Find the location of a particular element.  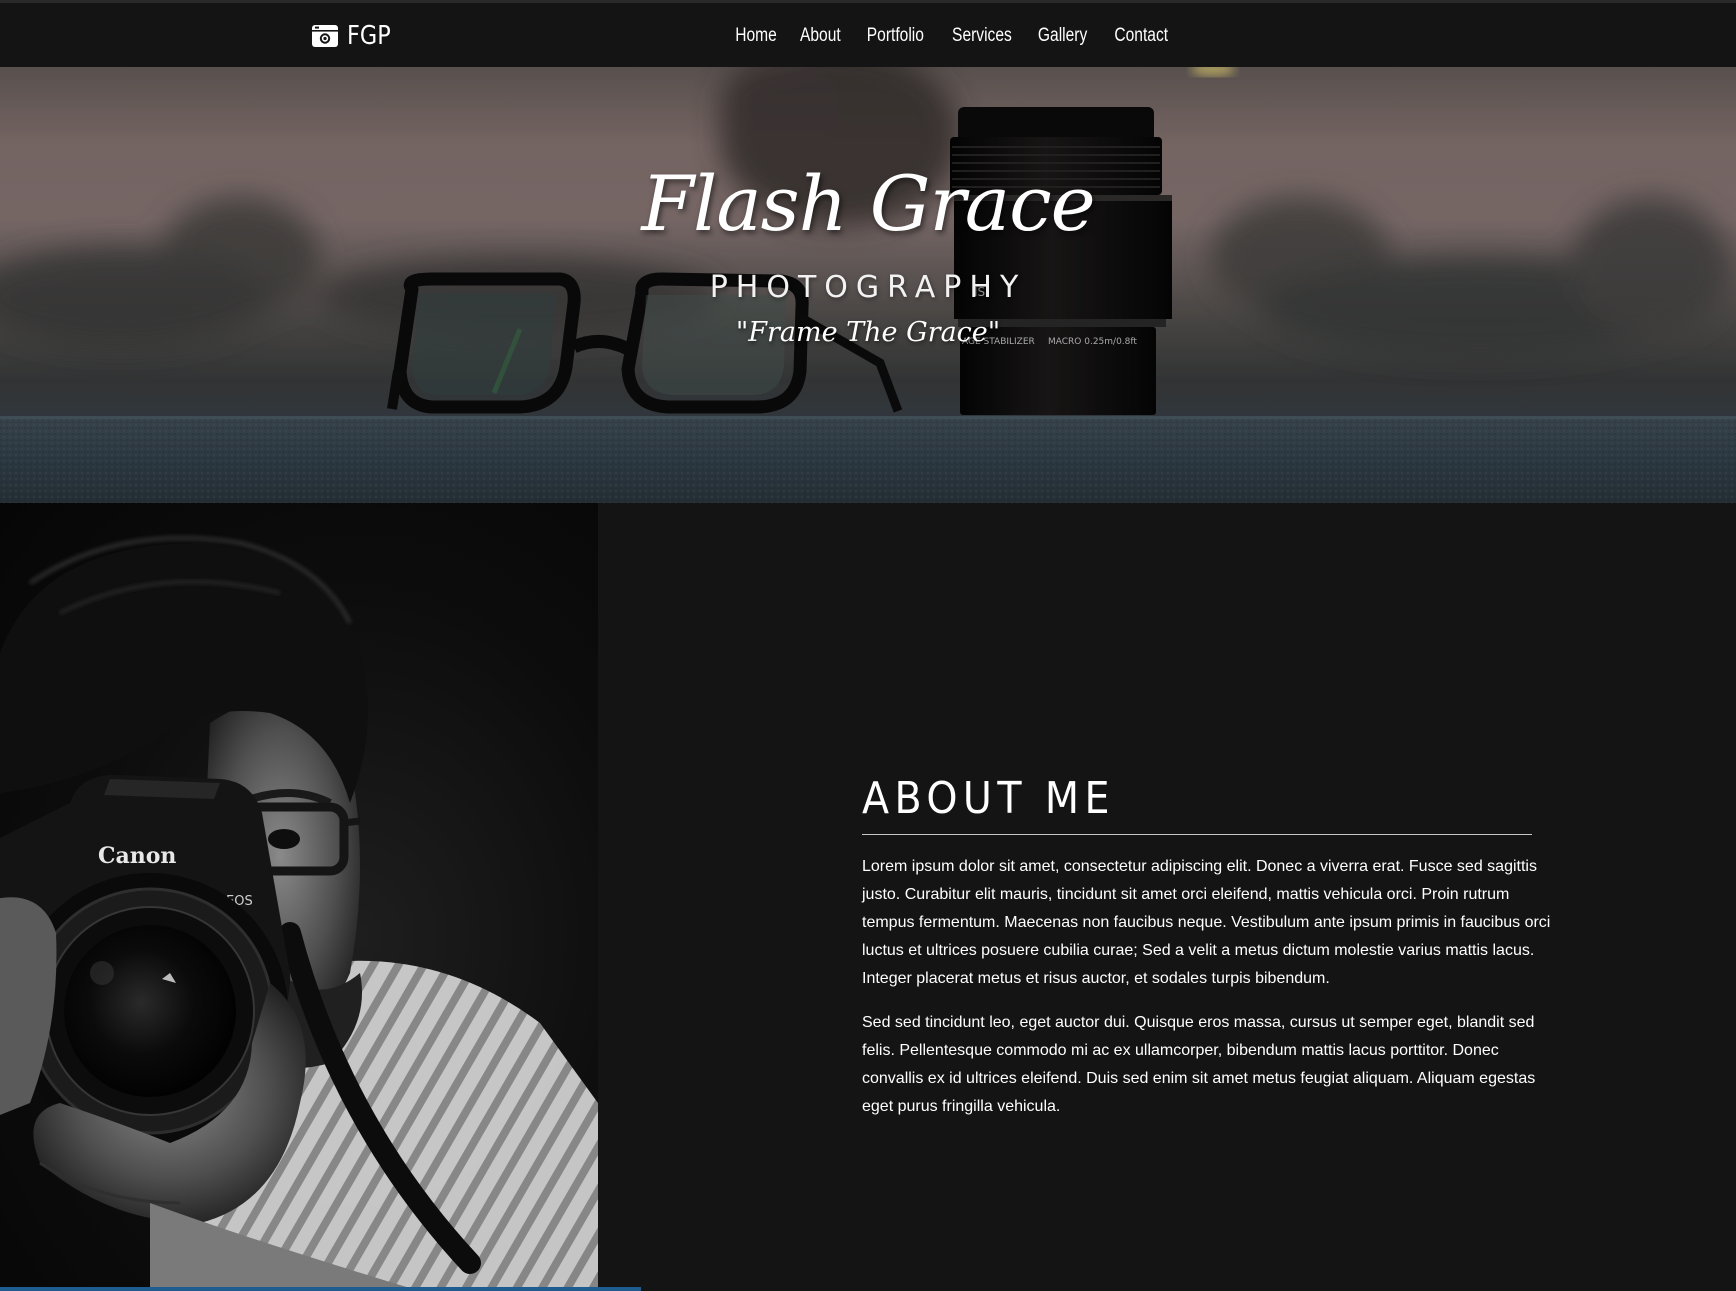

camera-icon is located at coordinates (325, 36).